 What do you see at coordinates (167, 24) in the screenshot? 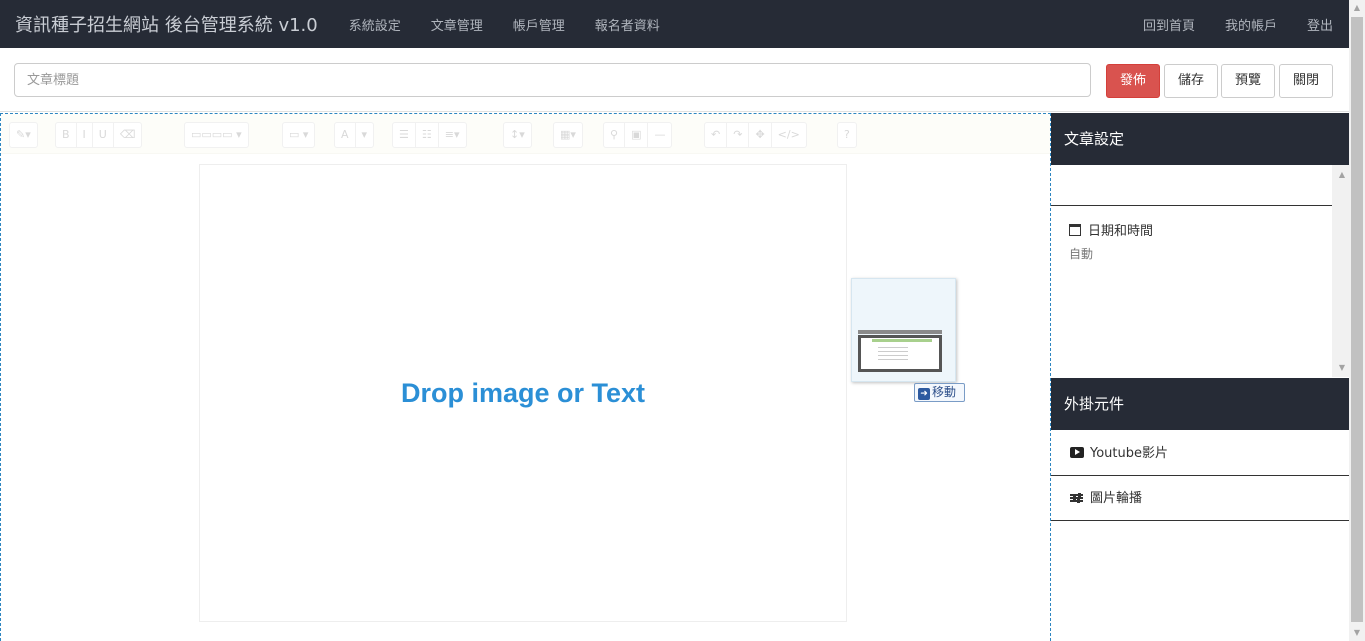
I see `brand-title: 資訊種子招生網站 後台管理系統 v1.0` at bounding box center [167, 24].